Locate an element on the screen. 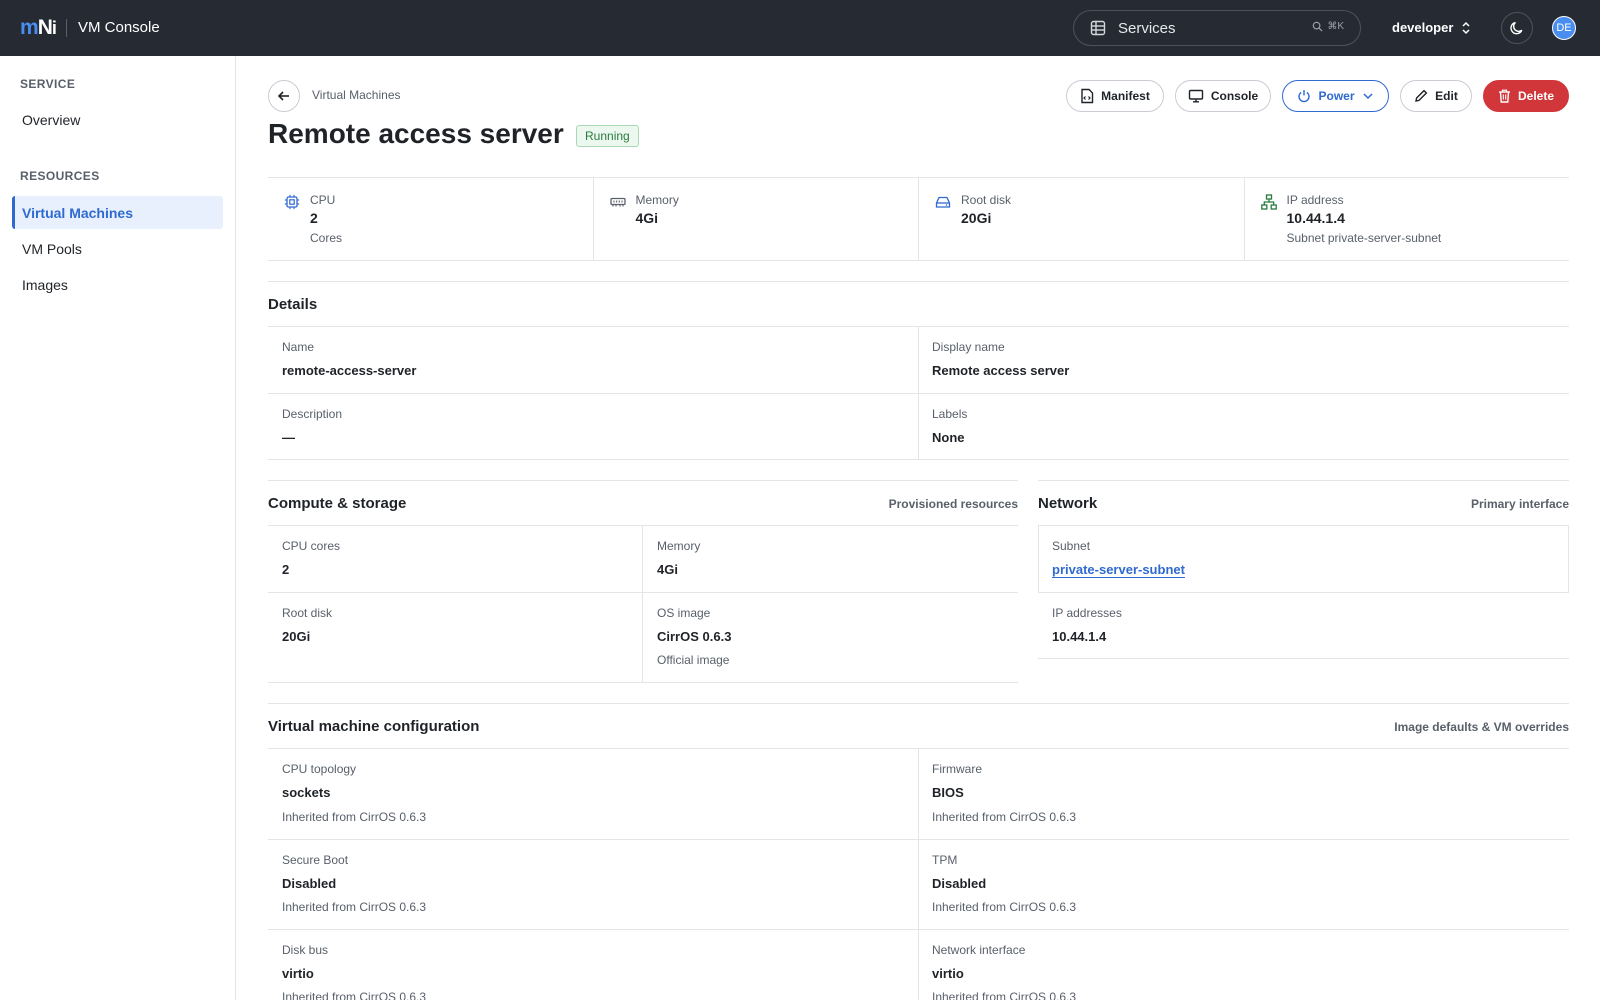 This screenshot has width=1600, height=1000. secure-boot-sub: Inherited from CirrOS 0.6.3 is located at coordinates (354, 907).